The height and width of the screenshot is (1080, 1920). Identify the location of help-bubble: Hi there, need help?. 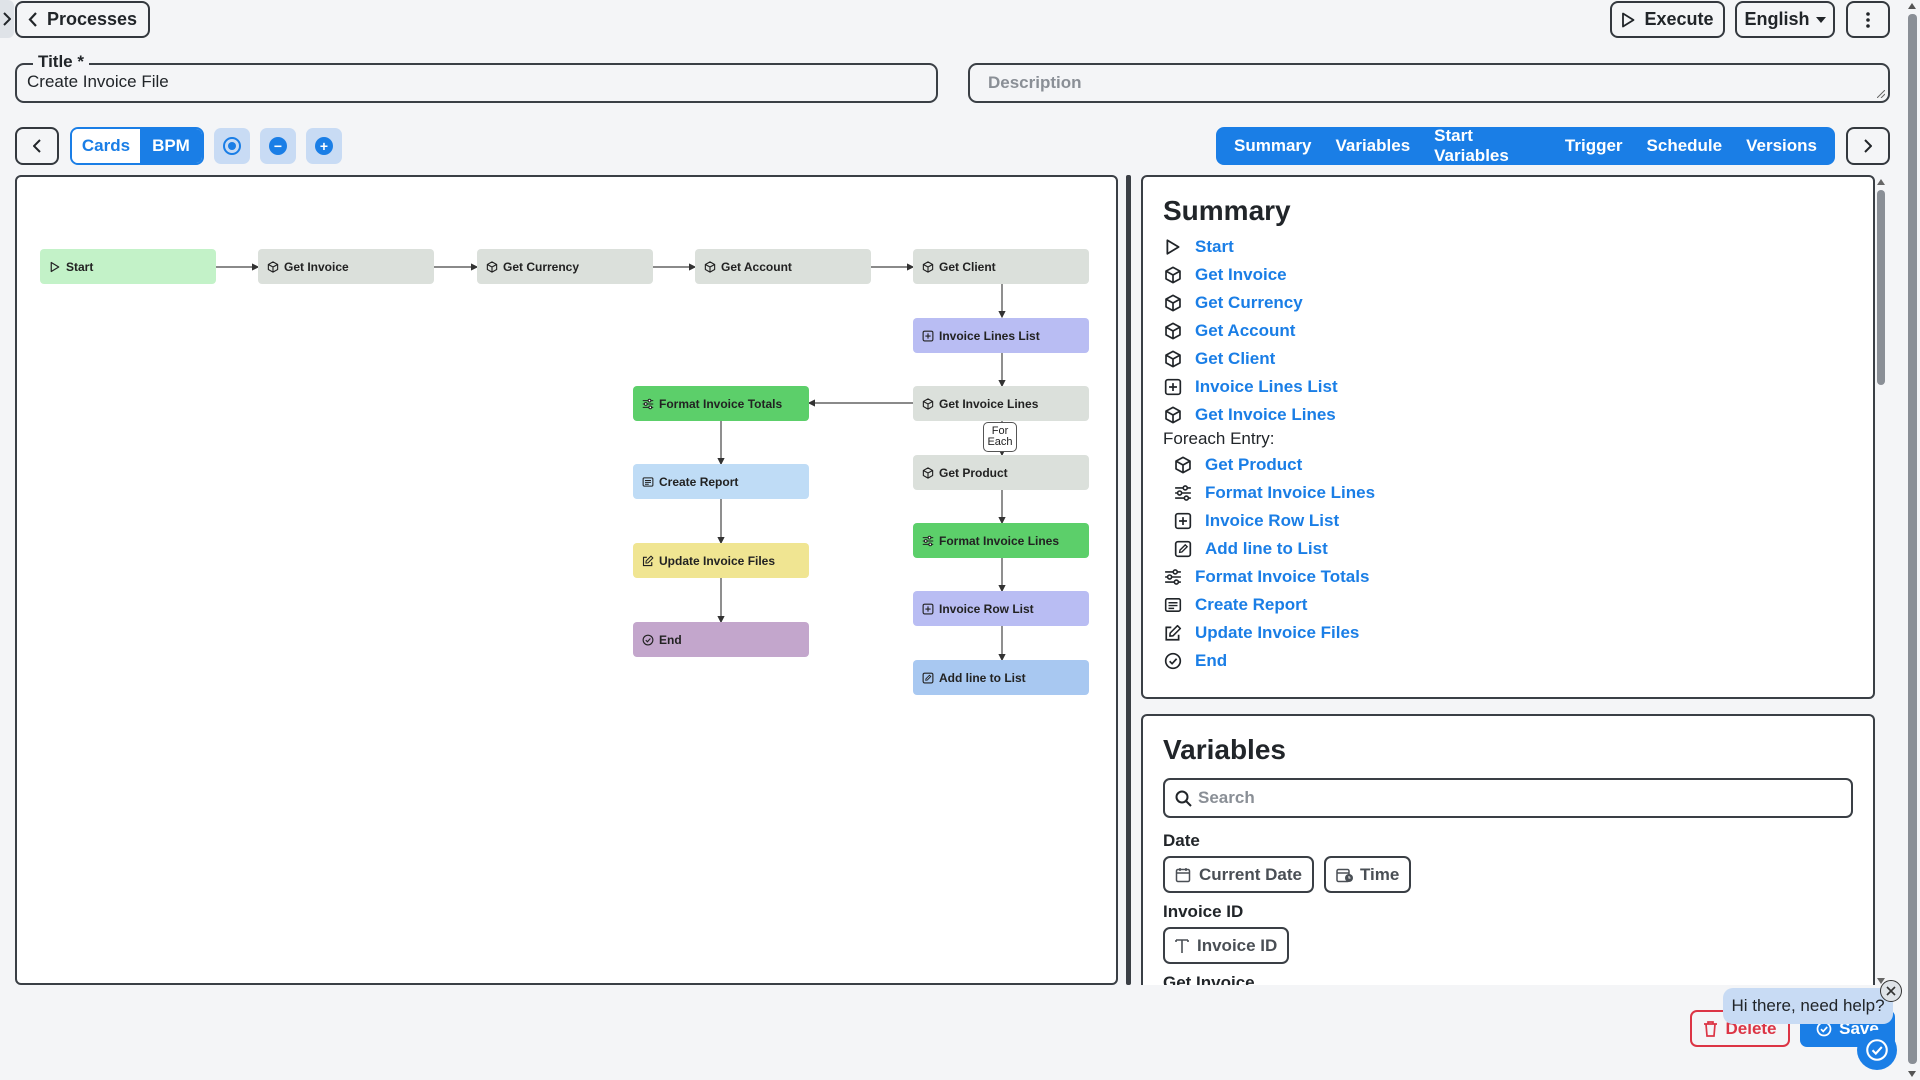
(1808, 1006).